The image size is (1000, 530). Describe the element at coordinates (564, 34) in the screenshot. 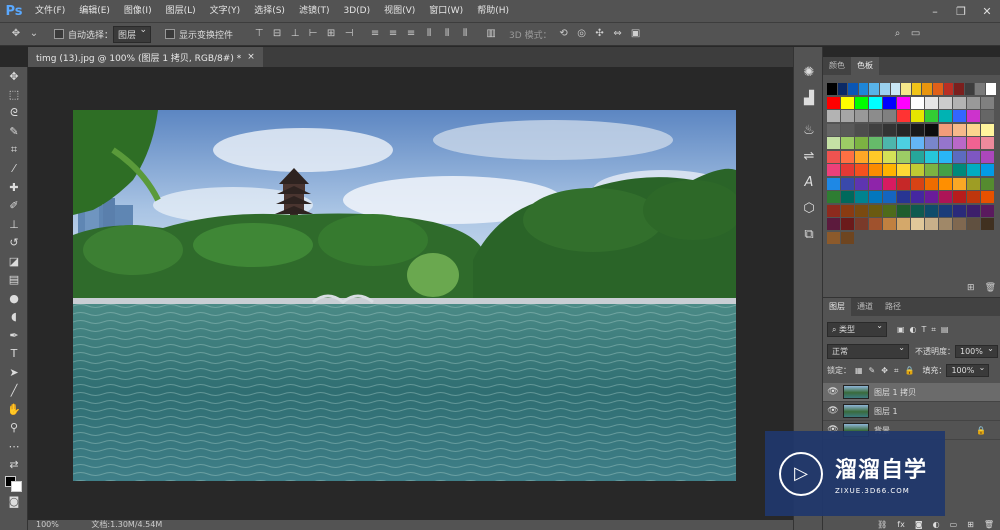

I see `3d-rotate-icon: ⟲` at that location.